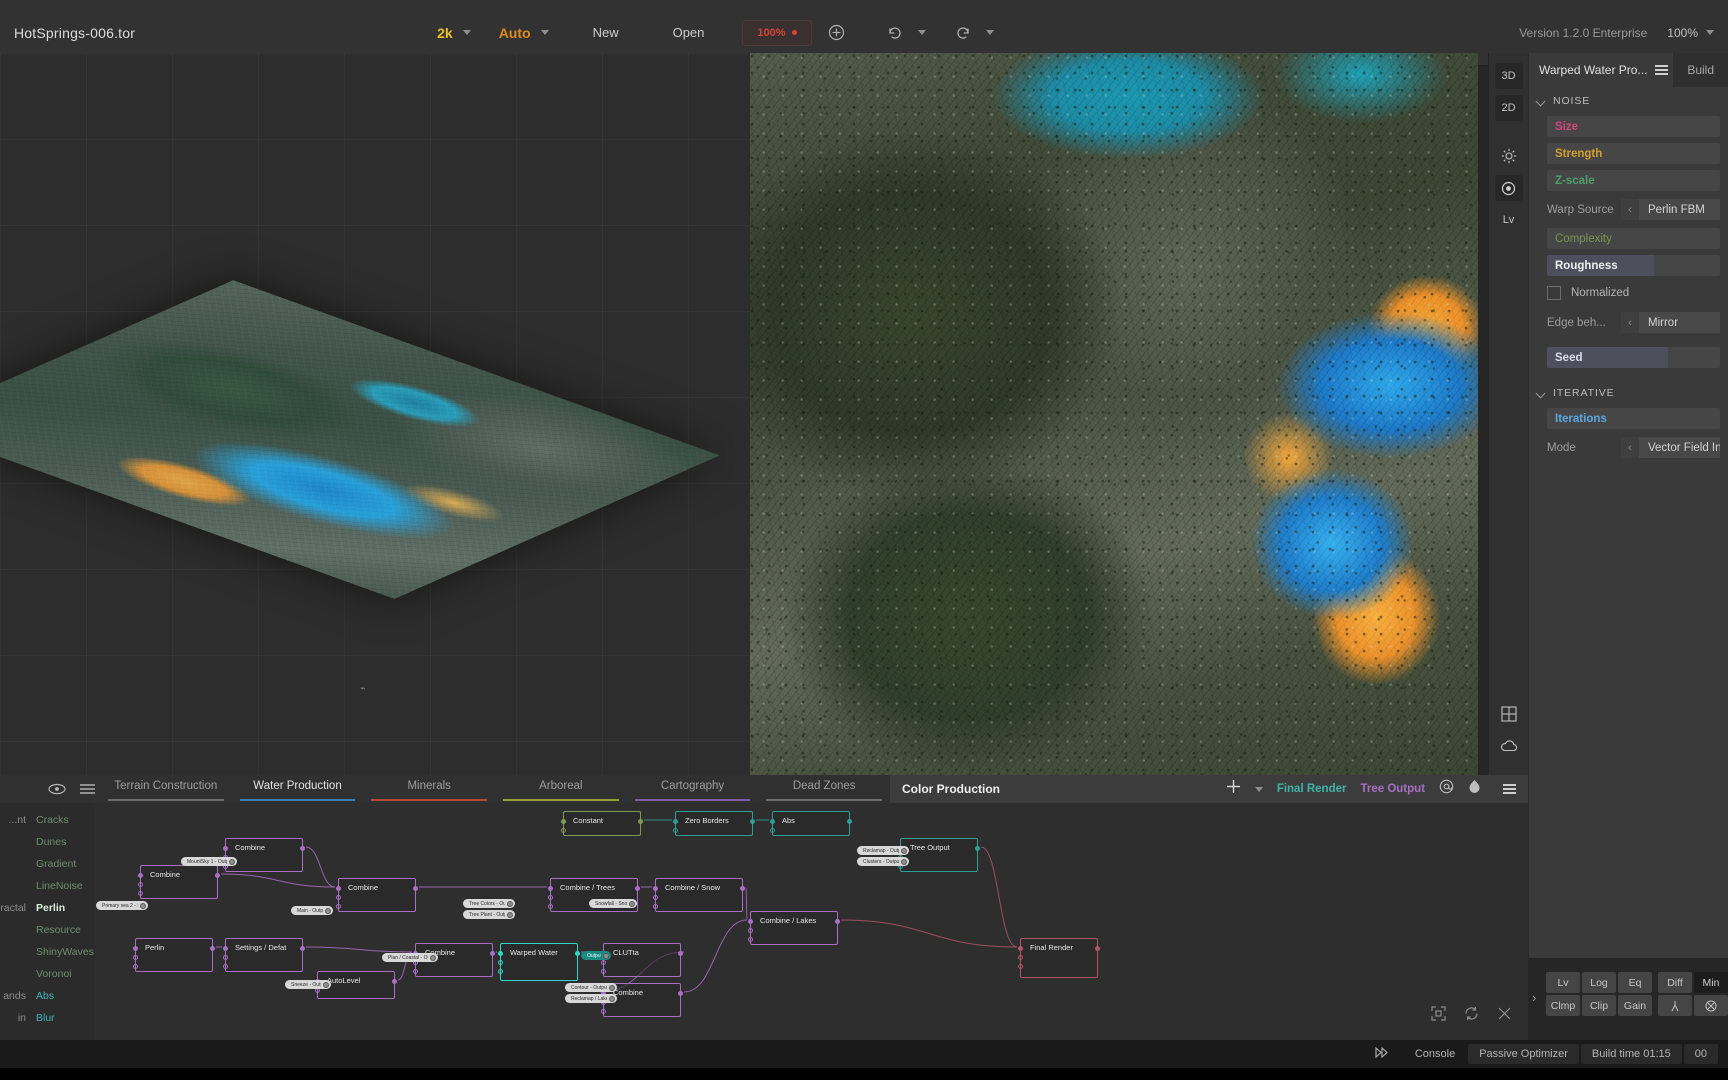 Image resolution: width=1728 pixels, height=1080 pixels. Describe the element at coordinates (489, 914) in the screenshot. I see `connector-pill: Tree Plant - Output` at that location.